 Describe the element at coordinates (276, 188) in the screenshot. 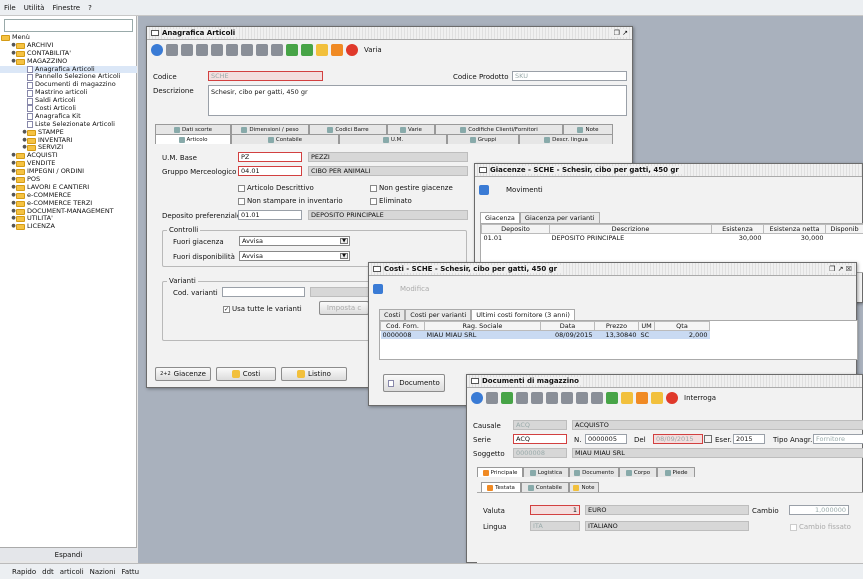

I see `chk-articolo-descrittivo: Articolo Descrittivo` at that location.